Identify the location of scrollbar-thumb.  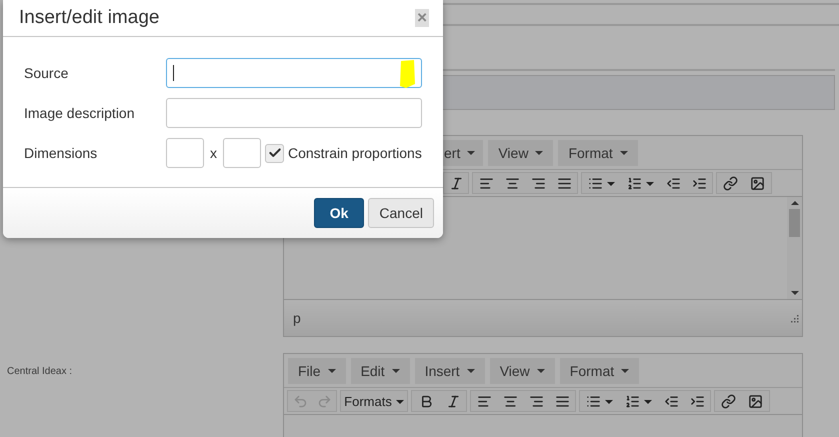
(794, 223).